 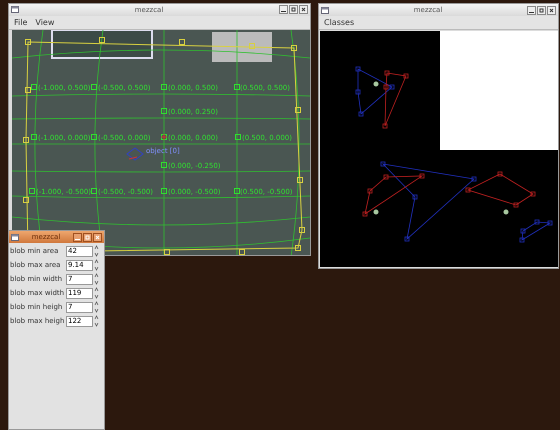 I want to click on menu-item: View, so click(x=44, y=22).